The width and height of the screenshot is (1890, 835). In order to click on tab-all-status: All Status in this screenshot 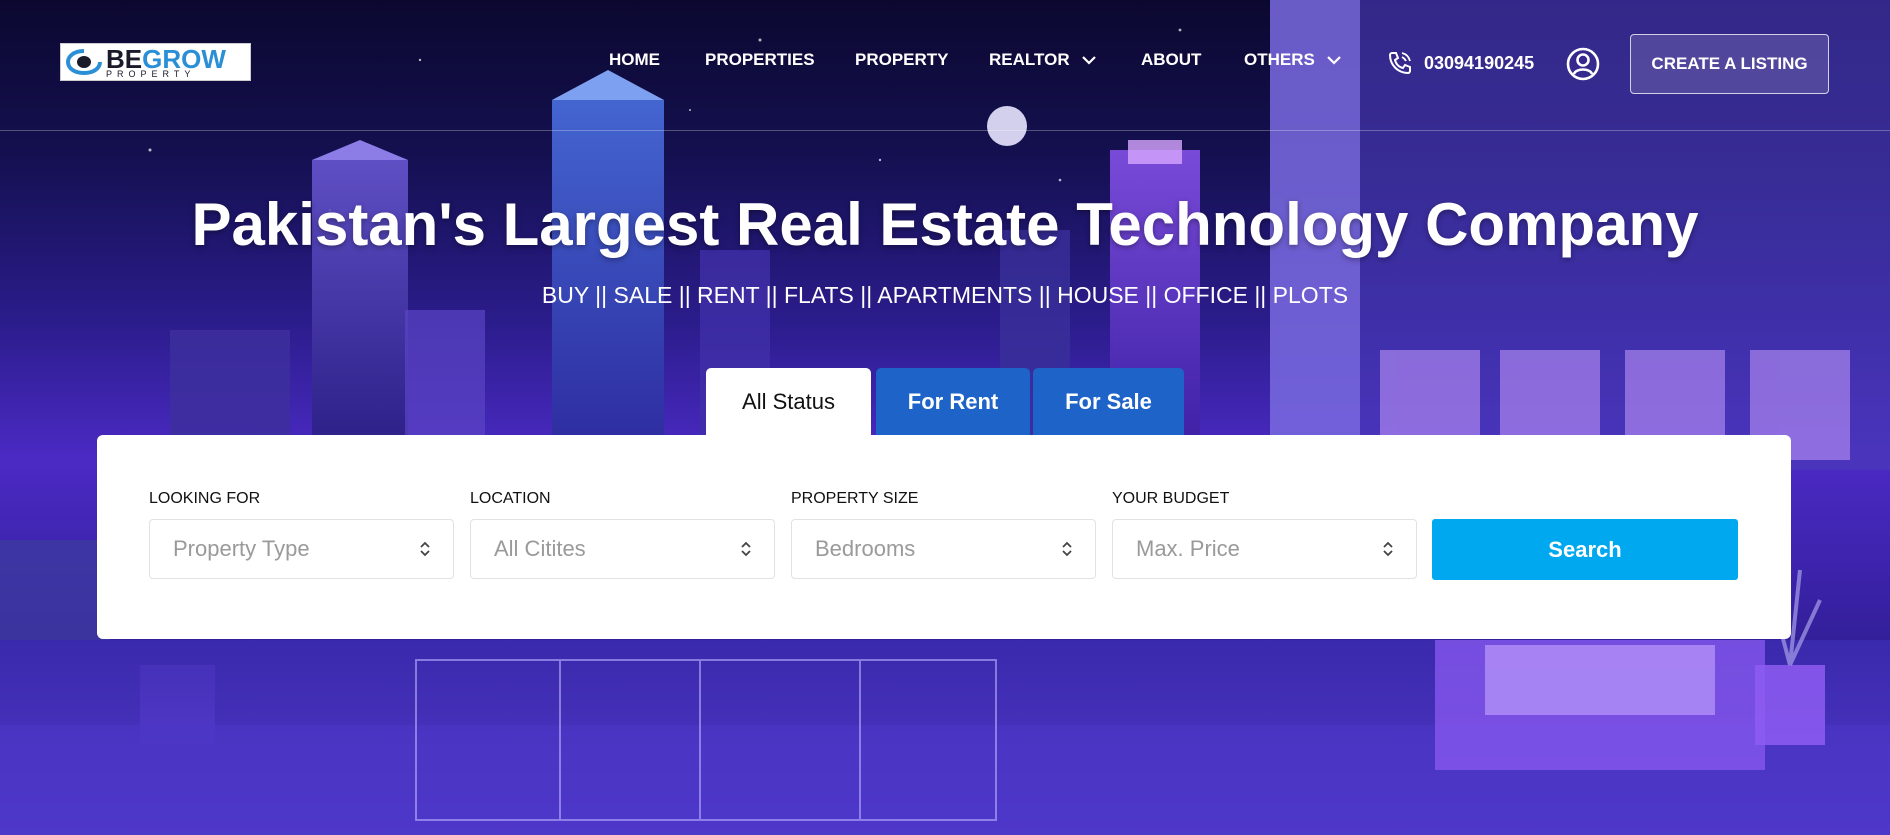, I will do `click(788, 402)`.